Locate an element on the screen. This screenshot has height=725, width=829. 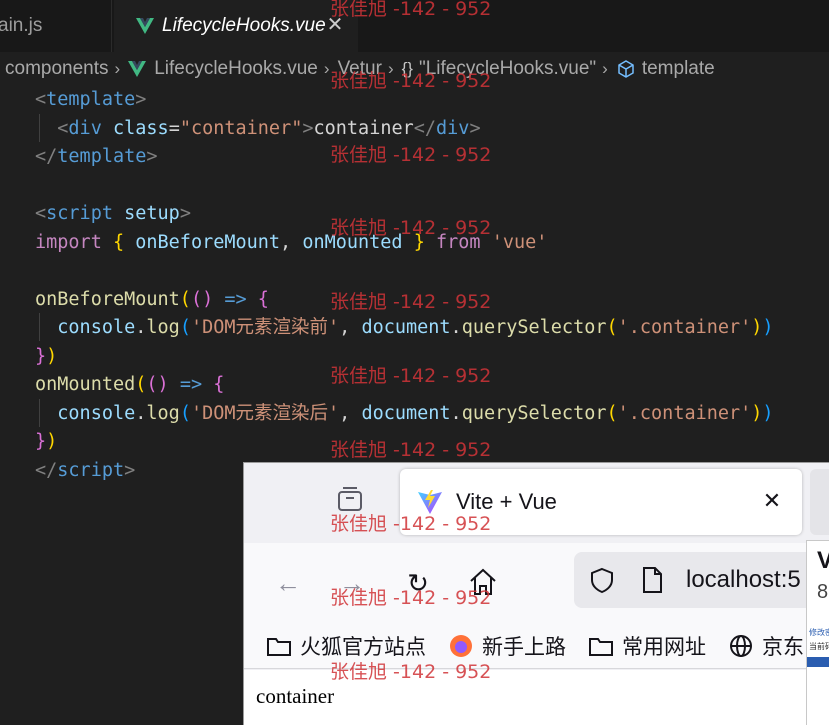
tab-main-js: ain.js is located at coordinates (56, 26).